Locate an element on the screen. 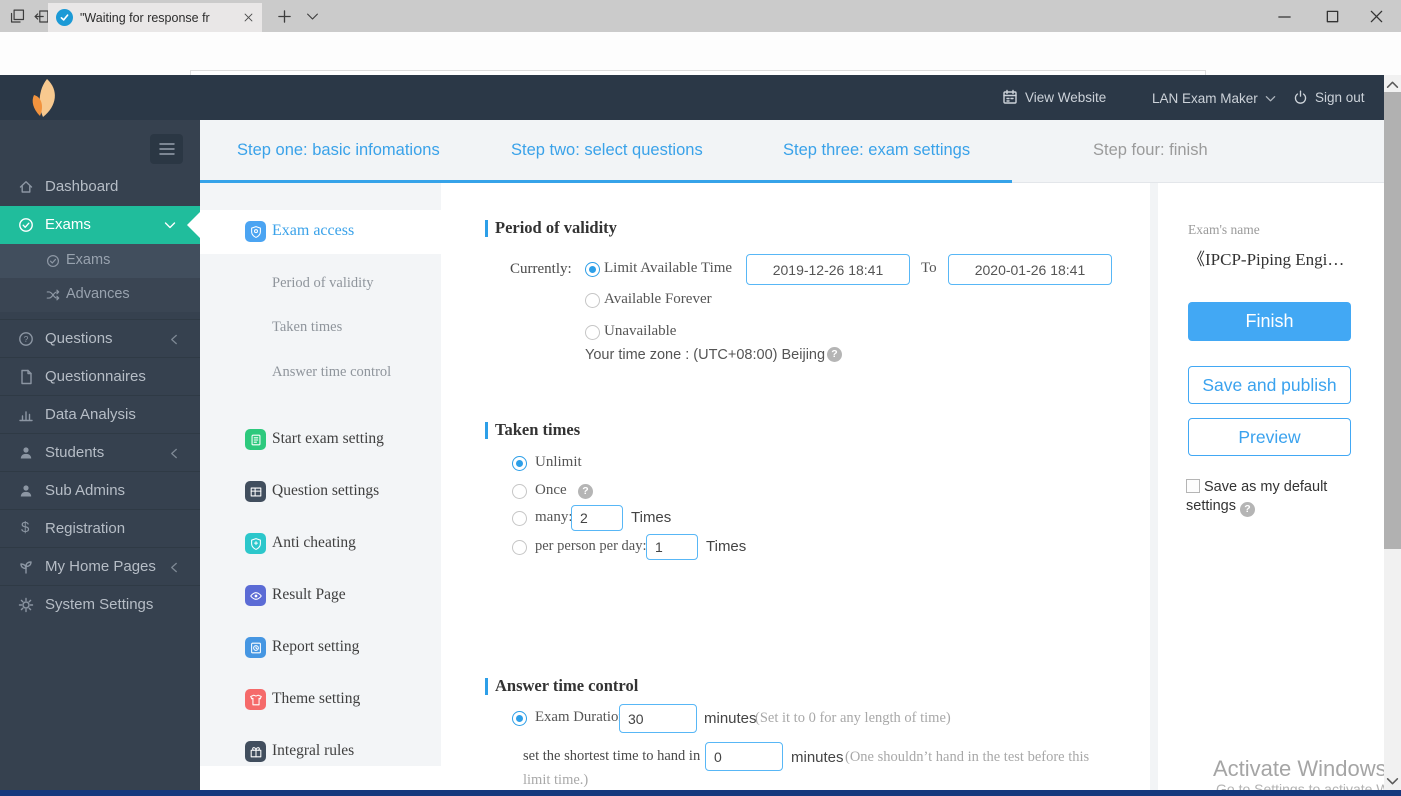  user-menu: LAN Exam Maker is located at coordinates (1214, 98).